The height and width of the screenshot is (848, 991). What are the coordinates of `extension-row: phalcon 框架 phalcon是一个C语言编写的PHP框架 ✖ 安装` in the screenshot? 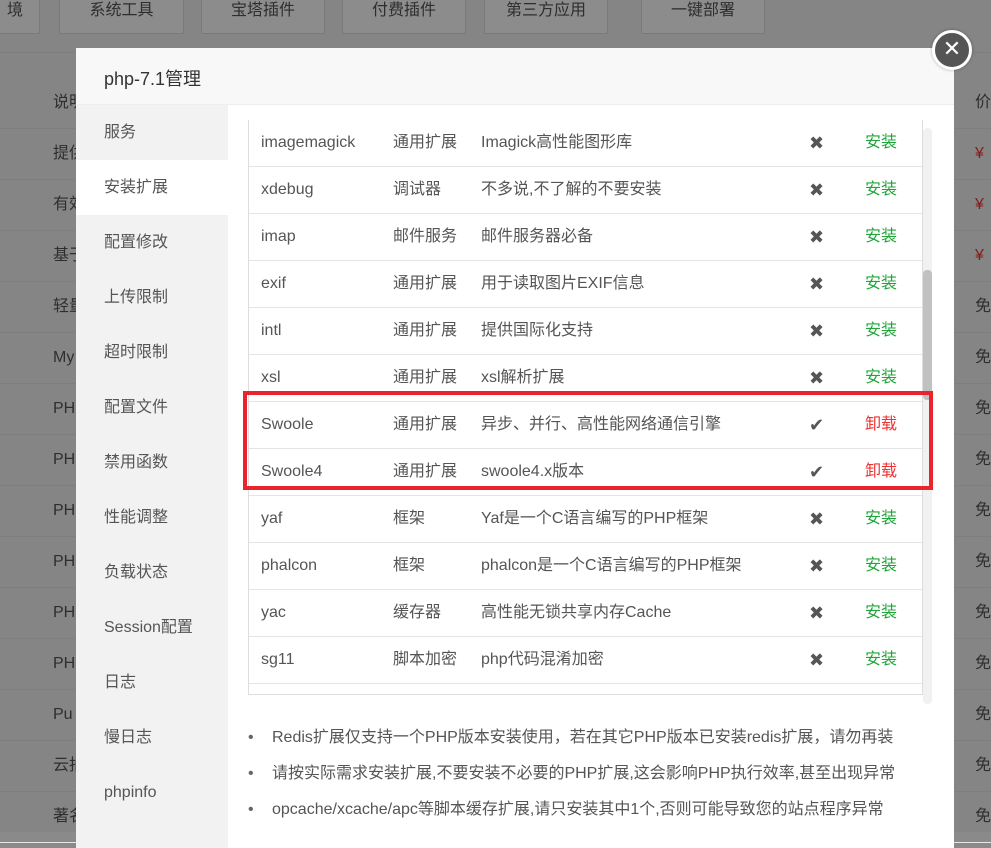 It's located at (585, 566).